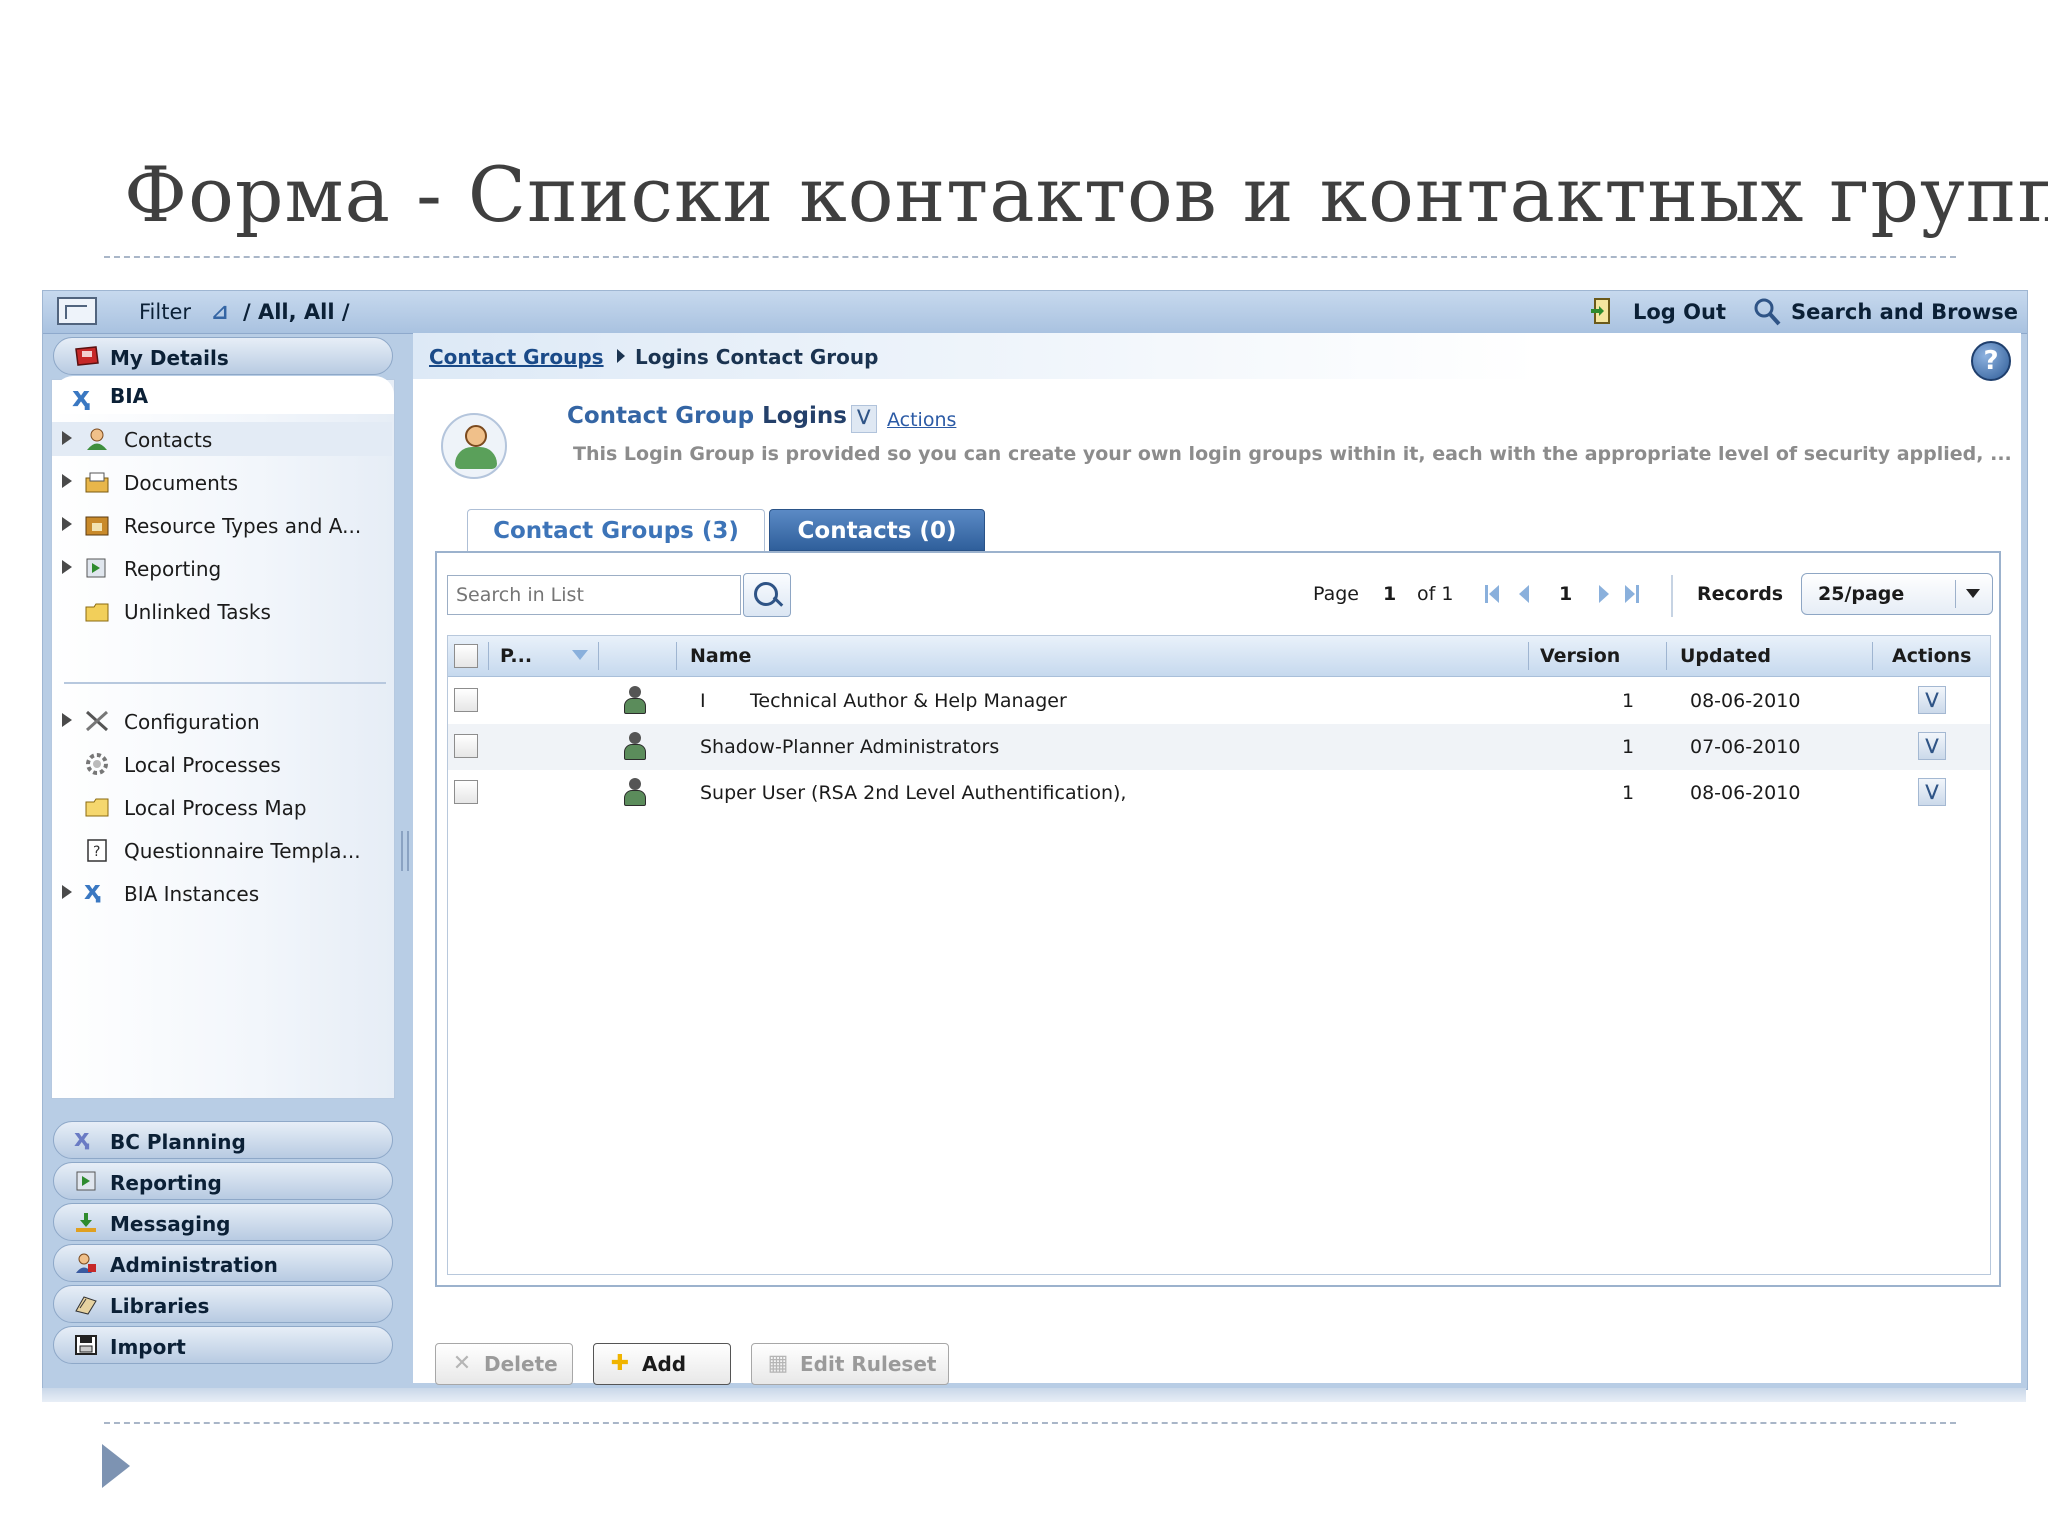 This screenshot has height=1536, width=2048. Describe the element at coordinates (225, 683) in the screenshot. I see `sidebar-divider` at that location.